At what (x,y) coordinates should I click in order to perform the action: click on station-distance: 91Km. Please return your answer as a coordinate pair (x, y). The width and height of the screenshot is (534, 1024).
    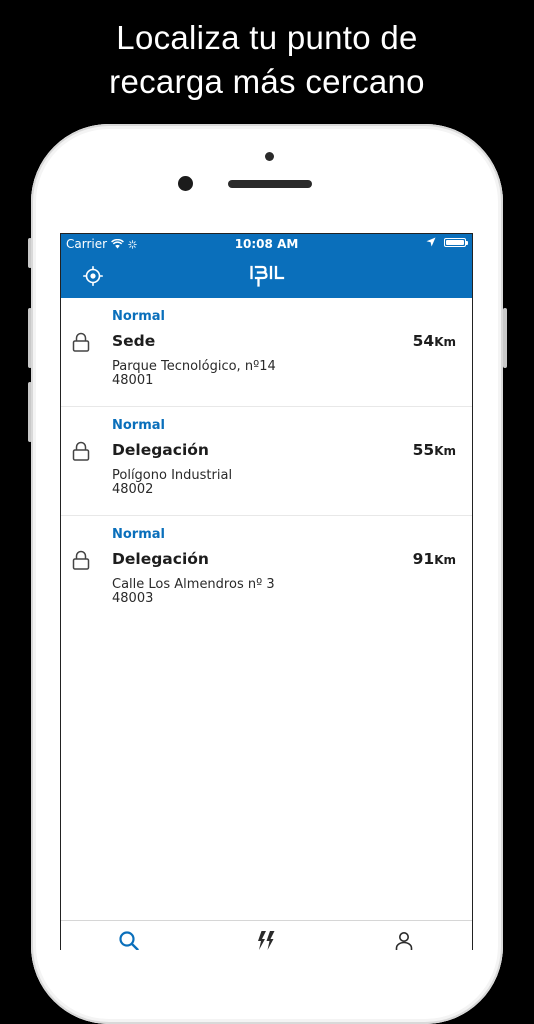
    Looking at the image, I should click on (434, 559).